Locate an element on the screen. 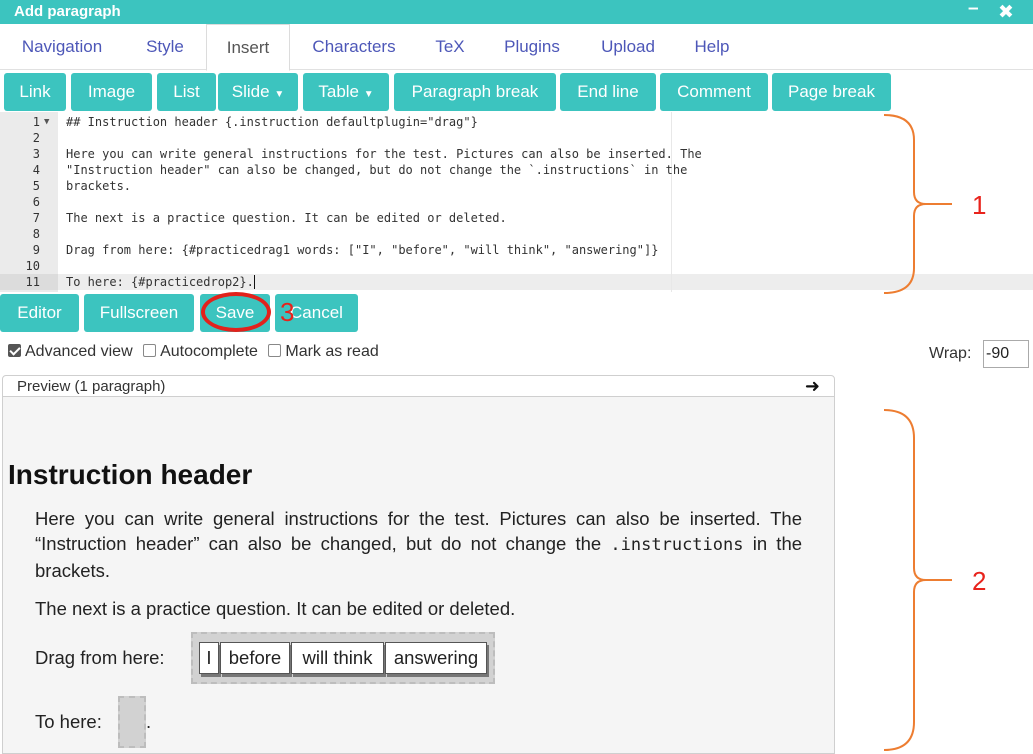  list-button: List is located at coordinates (186, 92).